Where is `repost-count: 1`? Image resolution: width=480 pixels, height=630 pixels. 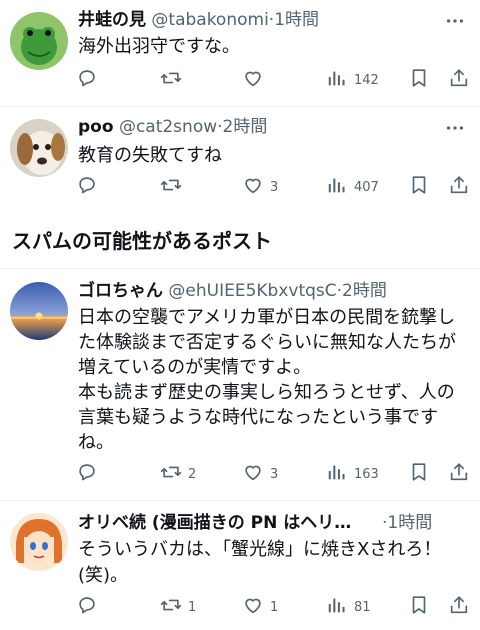
repost-count: 1 is located at coordinates (192, 607).